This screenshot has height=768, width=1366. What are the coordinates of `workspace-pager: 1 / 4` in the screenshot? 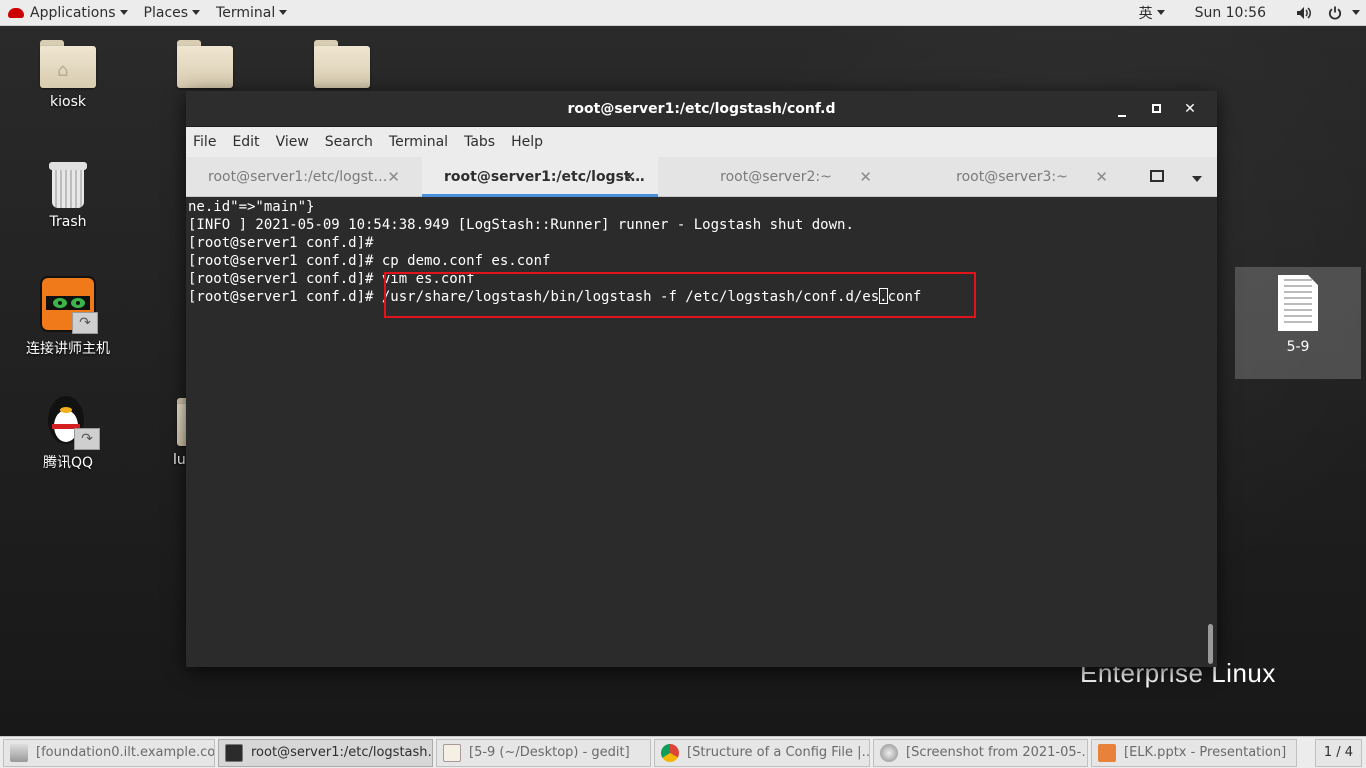 It's located at (1338, 752).